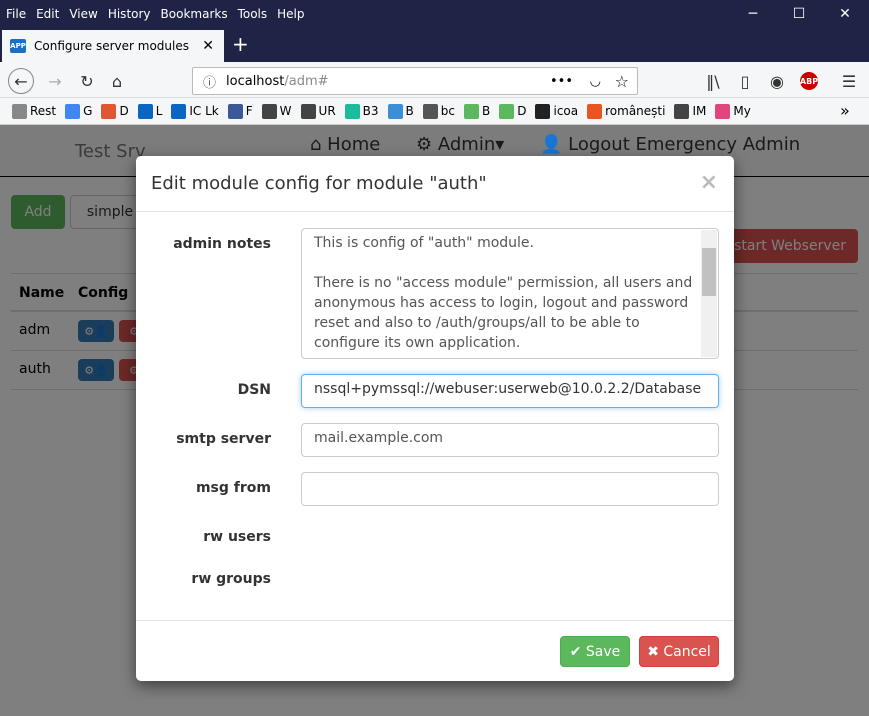 The width and height of the screenshot is (869, 716). I want to click on tab-title: Configure server modules, so click(111, 46).